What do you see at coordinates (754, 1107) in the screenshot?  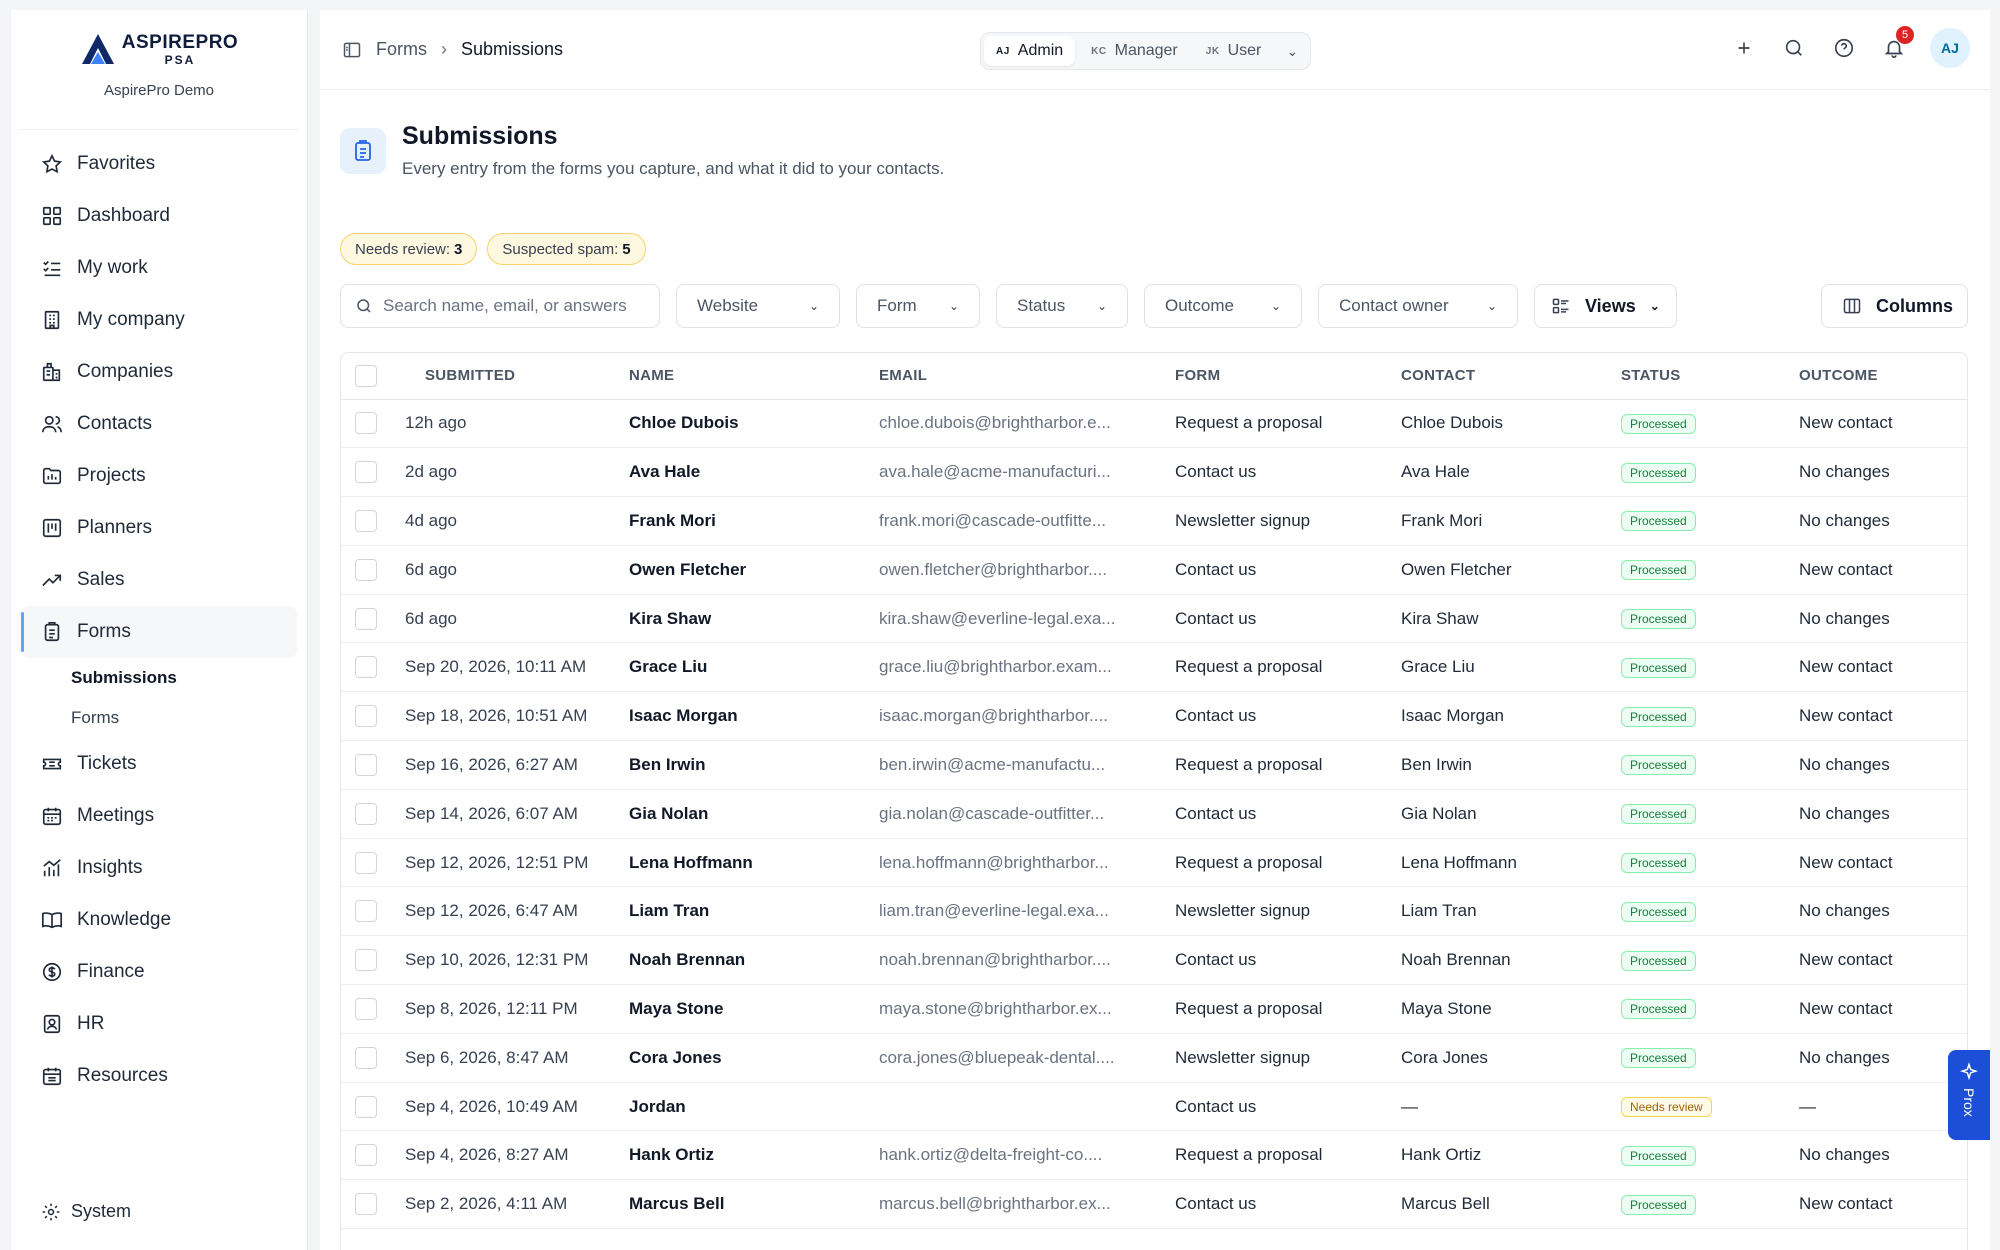 I see `name-cell: Jordan` at bounding box center [754, 1107].